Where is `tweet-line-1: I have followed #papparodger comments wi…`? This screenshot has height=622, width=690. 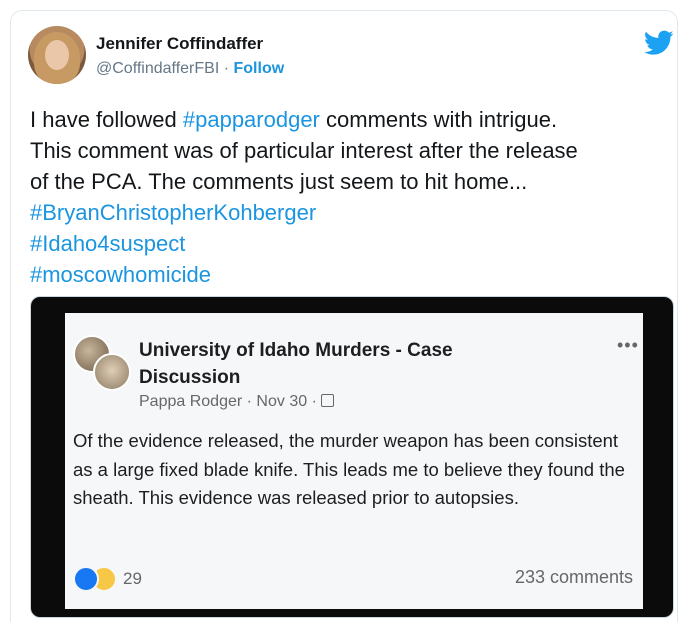
tweet-line-1: I have followed #papparodger comments wi… is located at coordinates (345, 119).